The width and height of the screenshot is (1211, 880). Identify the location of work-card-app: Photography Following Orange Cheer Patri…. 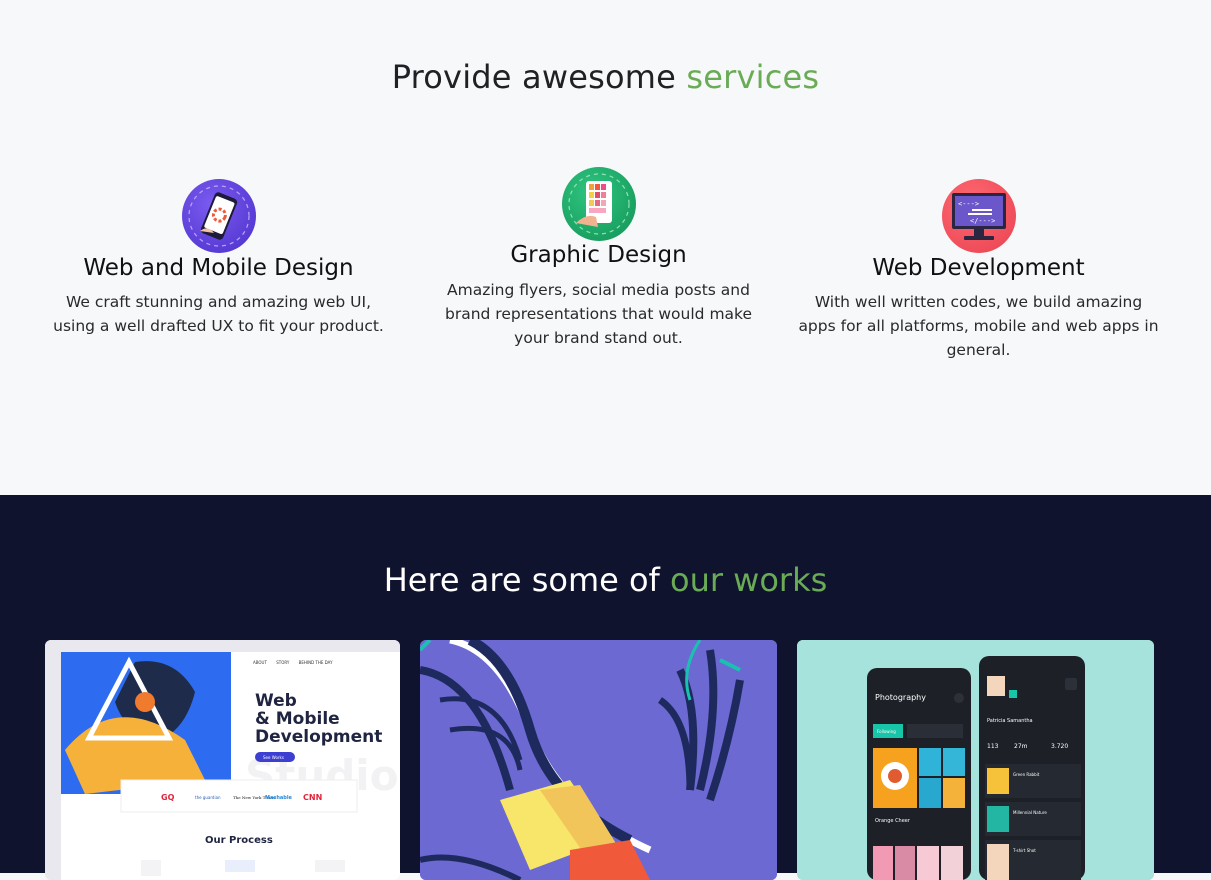
(975, 760).